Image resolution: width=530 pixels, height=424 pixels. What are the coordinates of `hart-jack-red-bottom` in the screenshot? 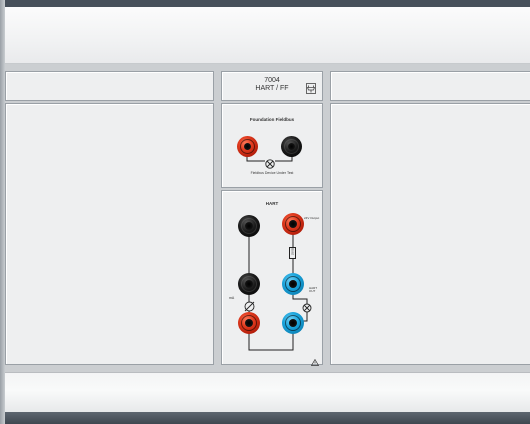 It's located at (249, 323).